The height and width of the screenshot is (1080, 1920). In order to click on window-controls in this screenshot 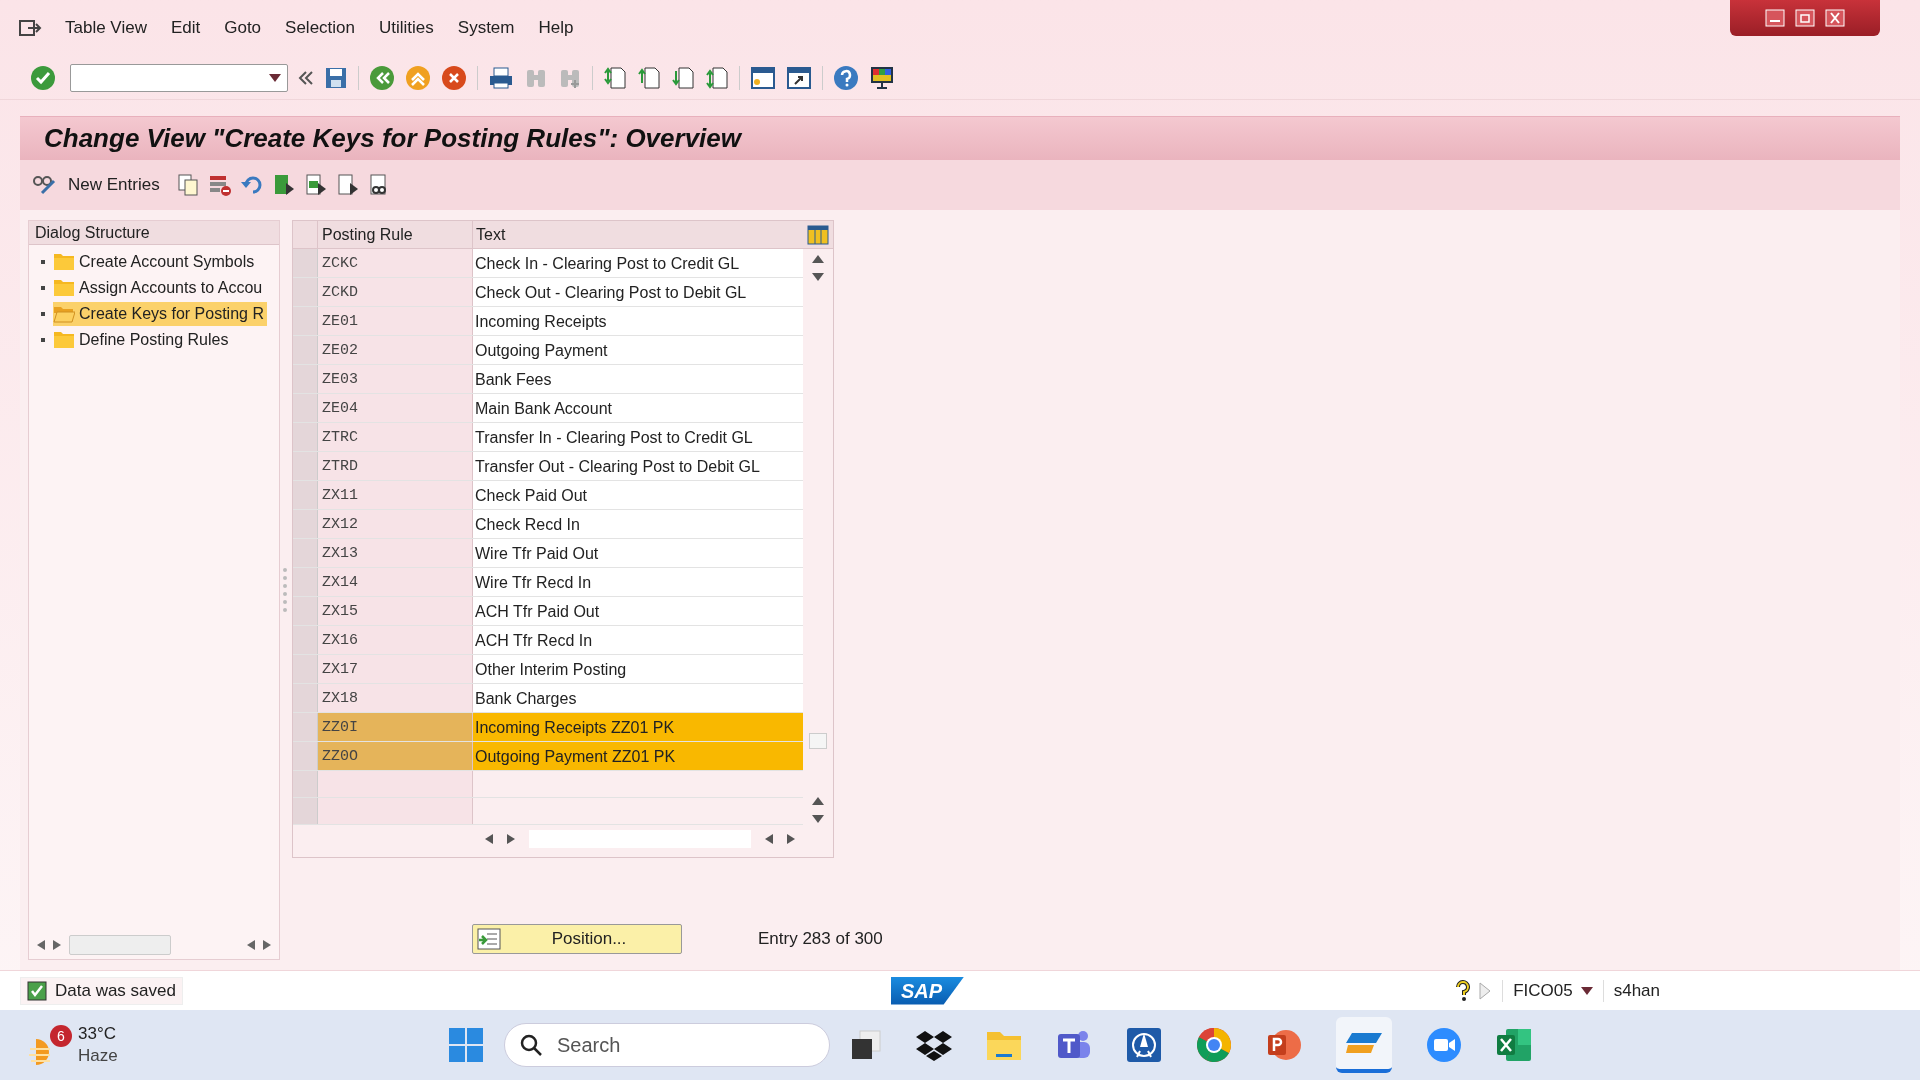, I will do `click(1805, 18)`.